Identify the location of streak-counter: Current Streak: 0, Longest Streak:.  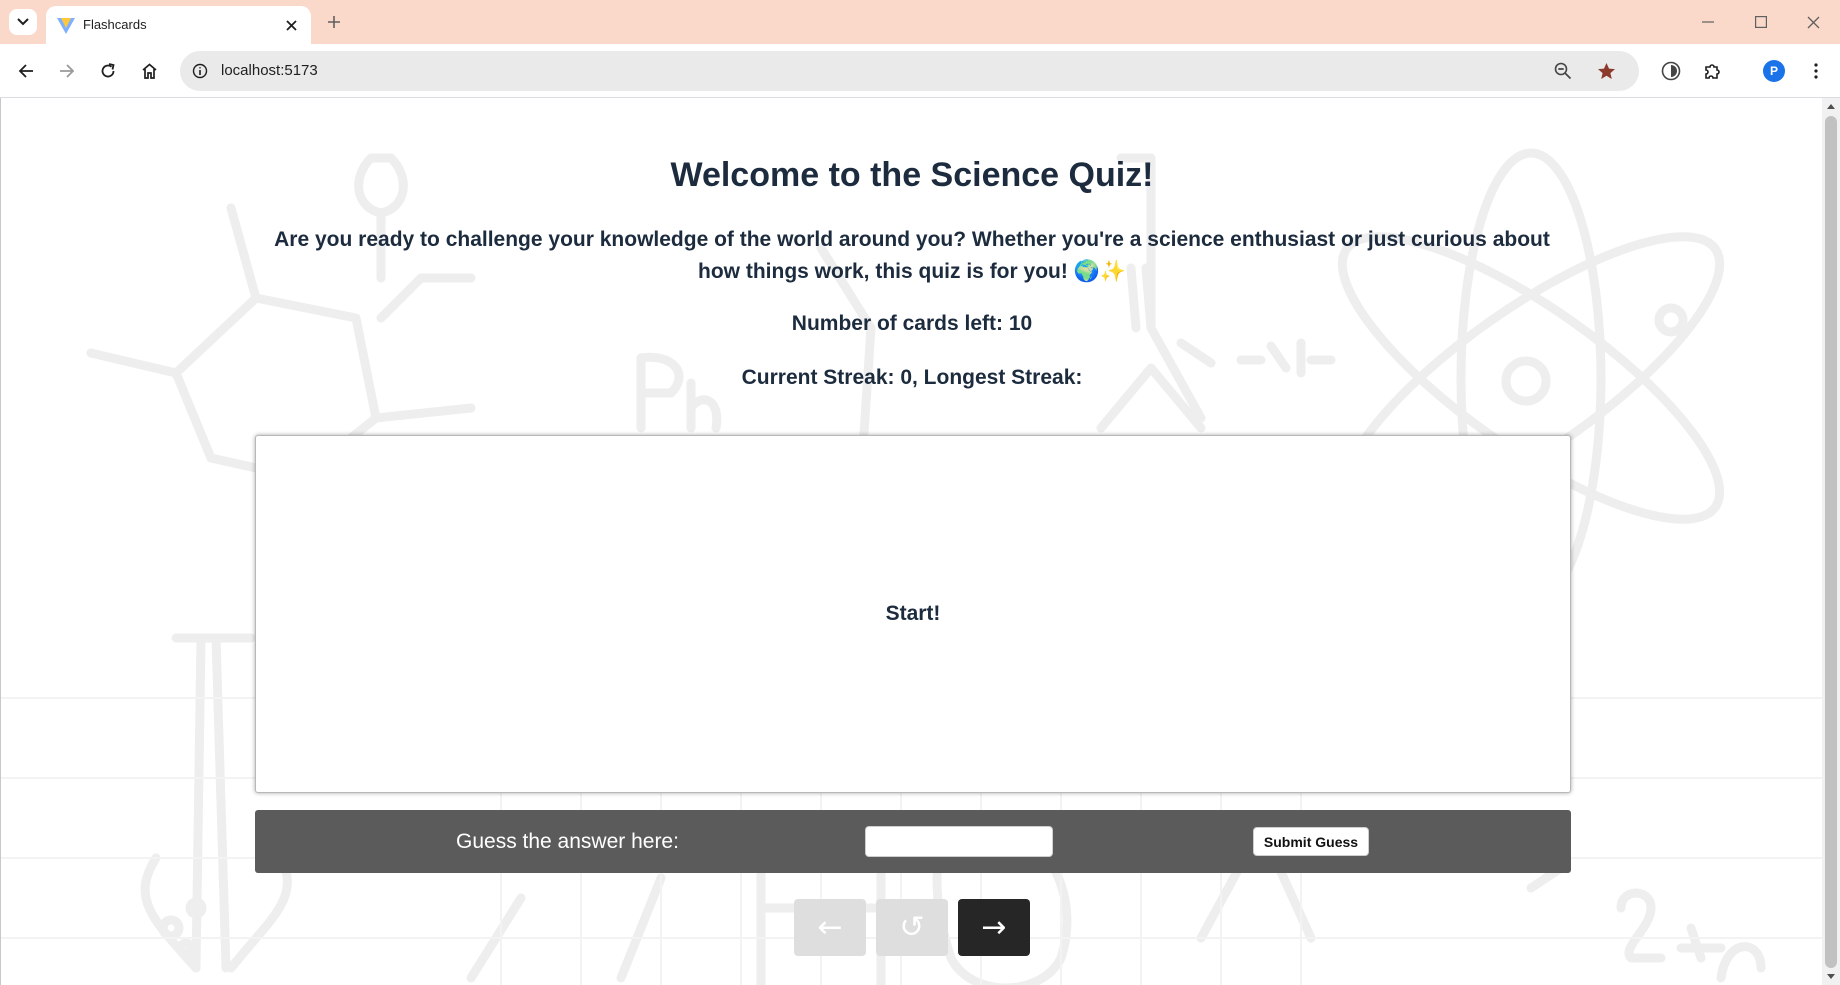
(912, 377).